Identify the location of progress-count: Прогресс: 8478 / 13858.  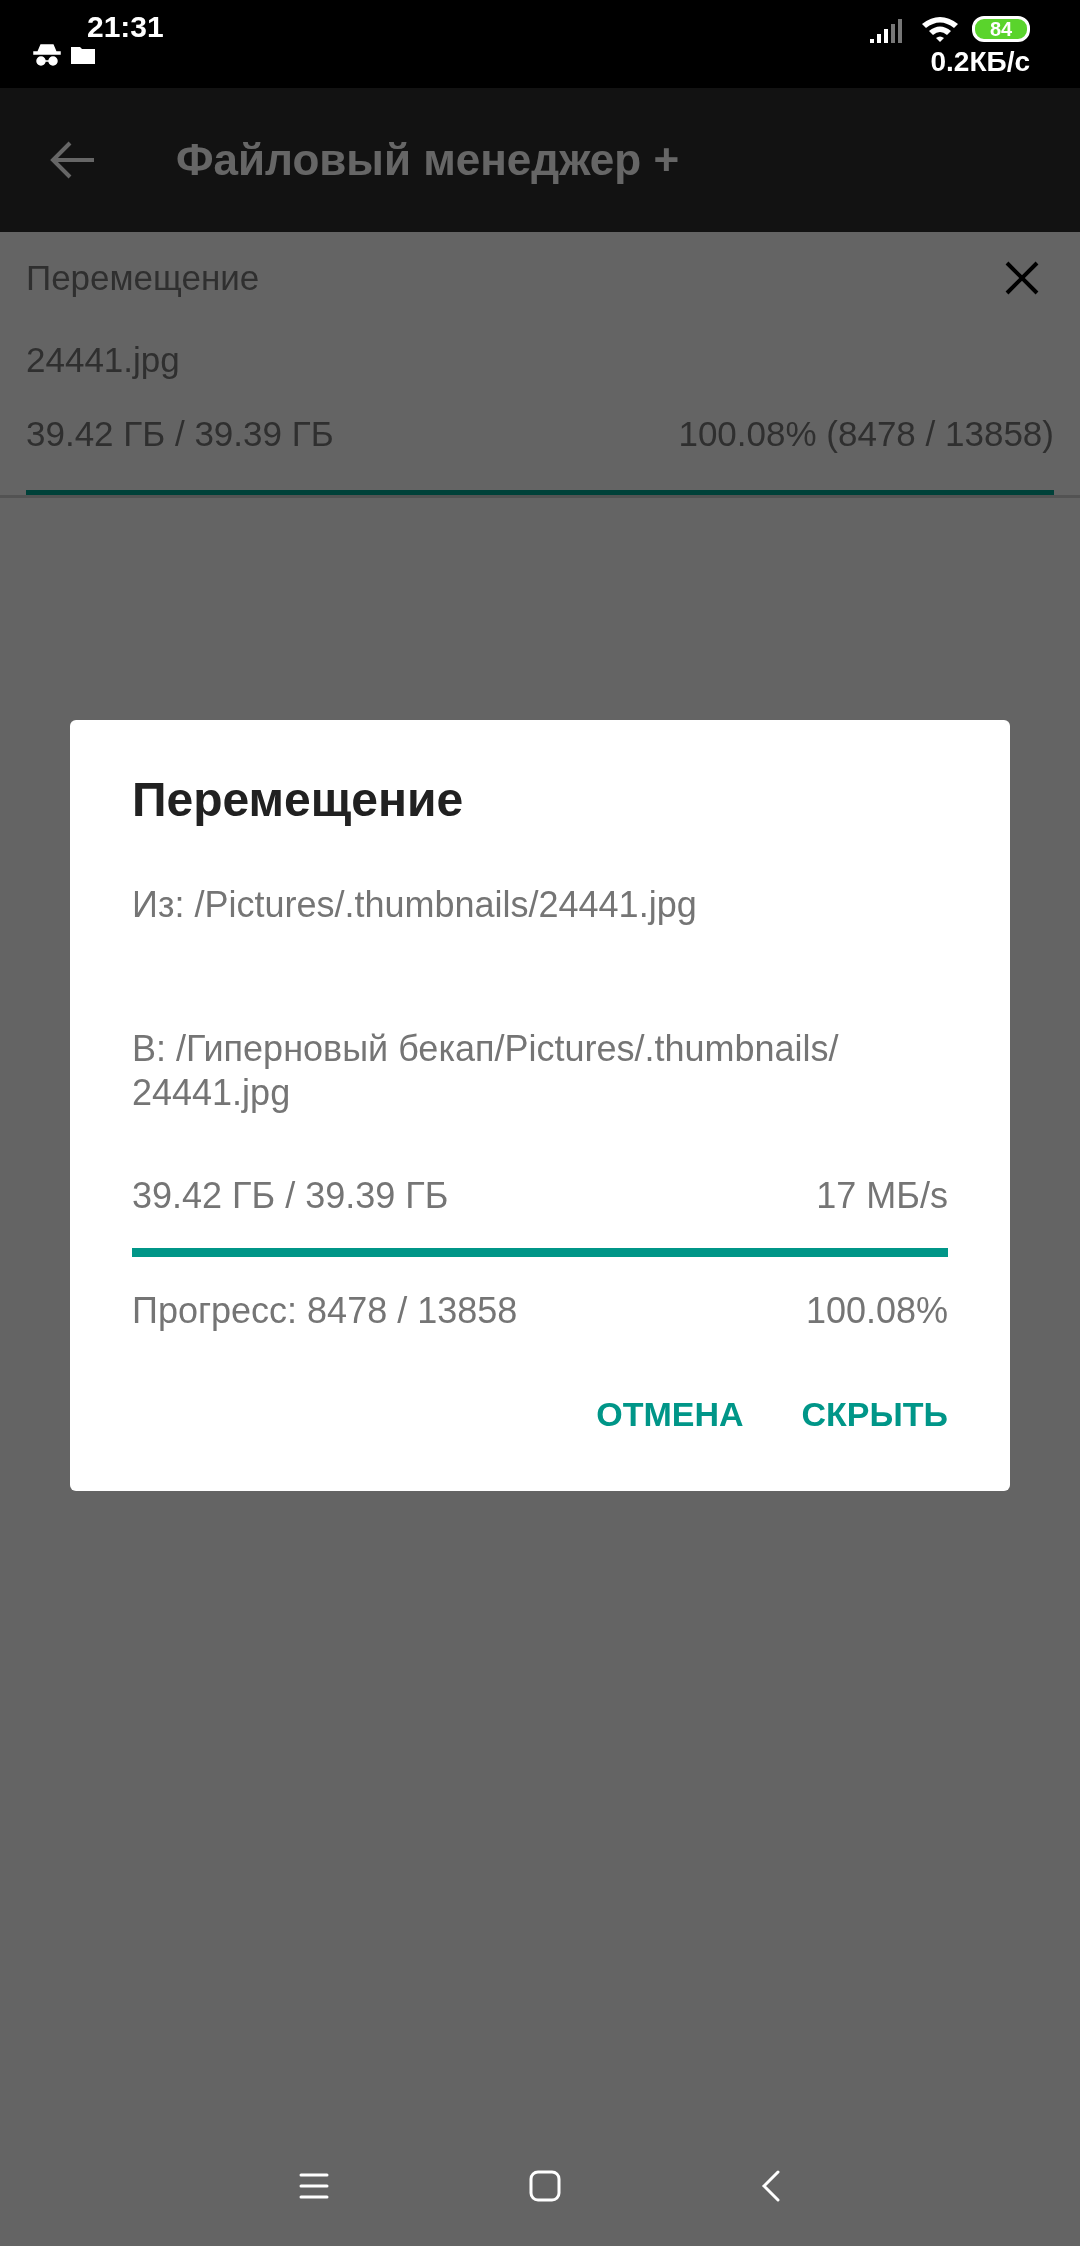
(325, 1311).